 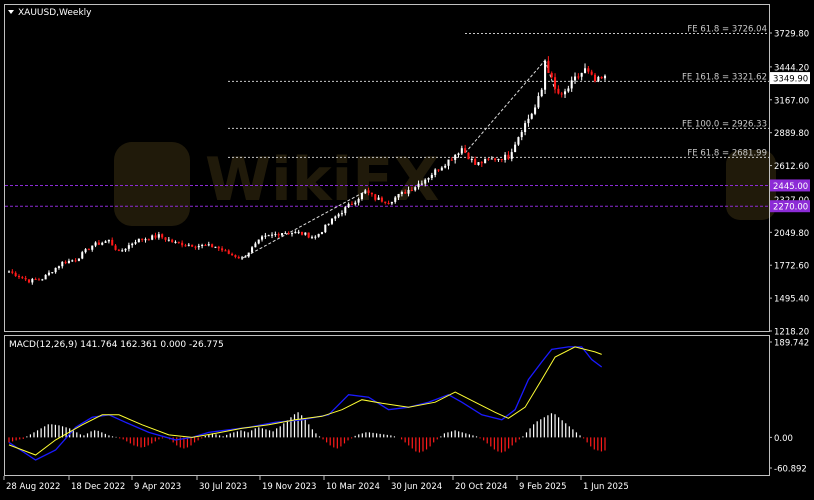 I want to click on time-axis-tick-label: 18 Dec 2022, so click(x=98, y=487).